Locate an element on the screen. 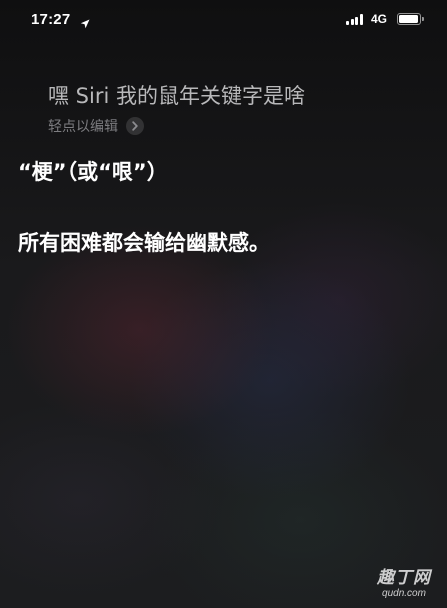  watermark-url: qudn.com is located at coordinates (404, 593).